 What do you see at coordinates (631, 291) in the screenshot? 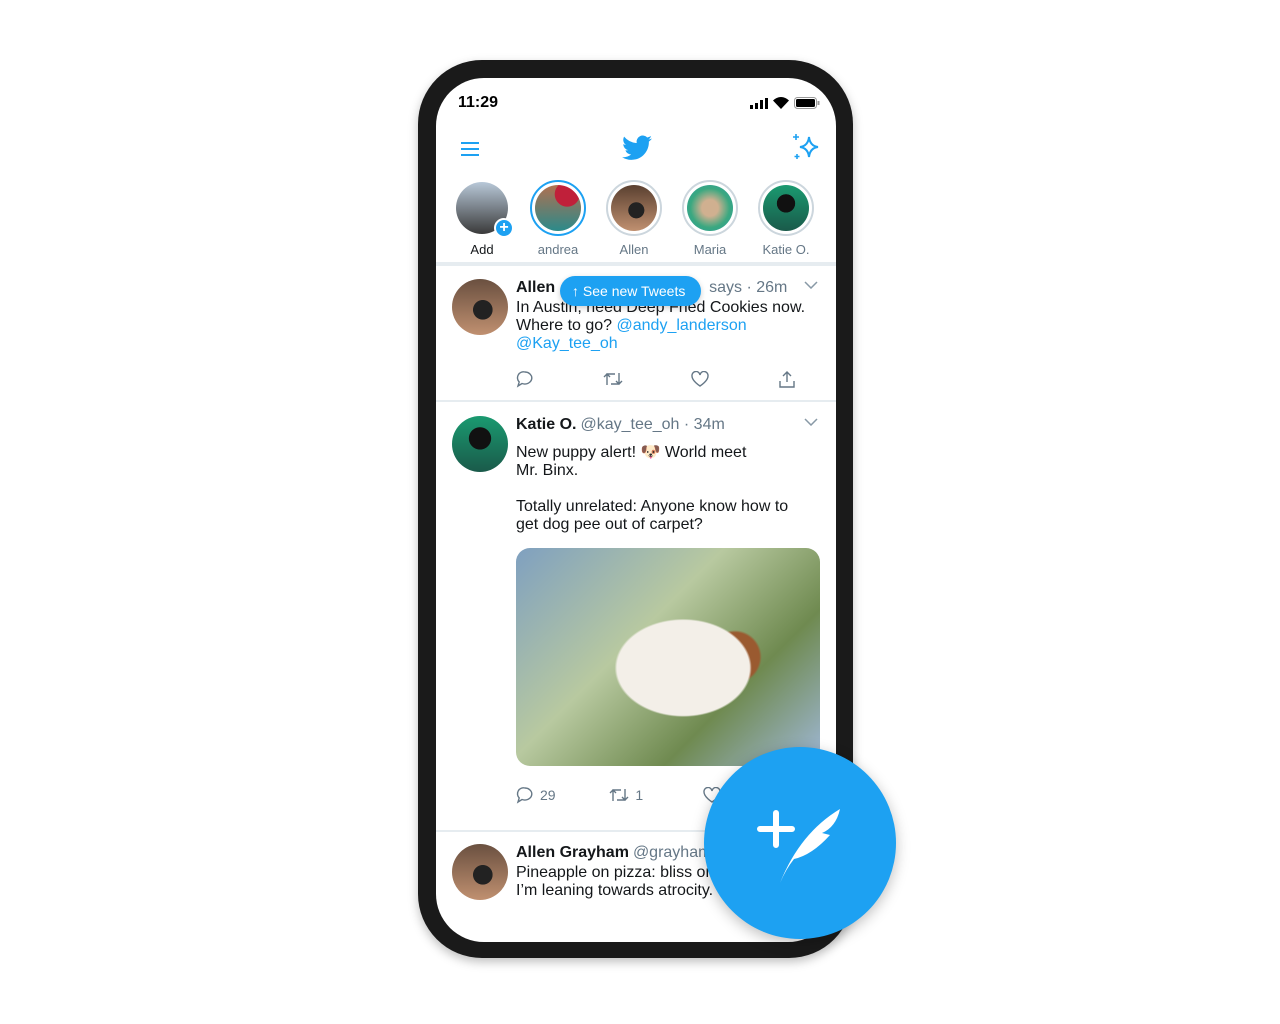
I see `see-new-tweets-button: ↑ See new Tweets` at bounding box center [631, 291].